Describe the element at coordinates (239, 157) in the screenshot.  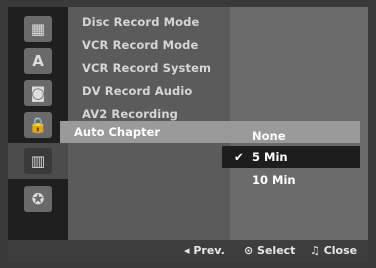
I see `check-icon: ✔` at that location.